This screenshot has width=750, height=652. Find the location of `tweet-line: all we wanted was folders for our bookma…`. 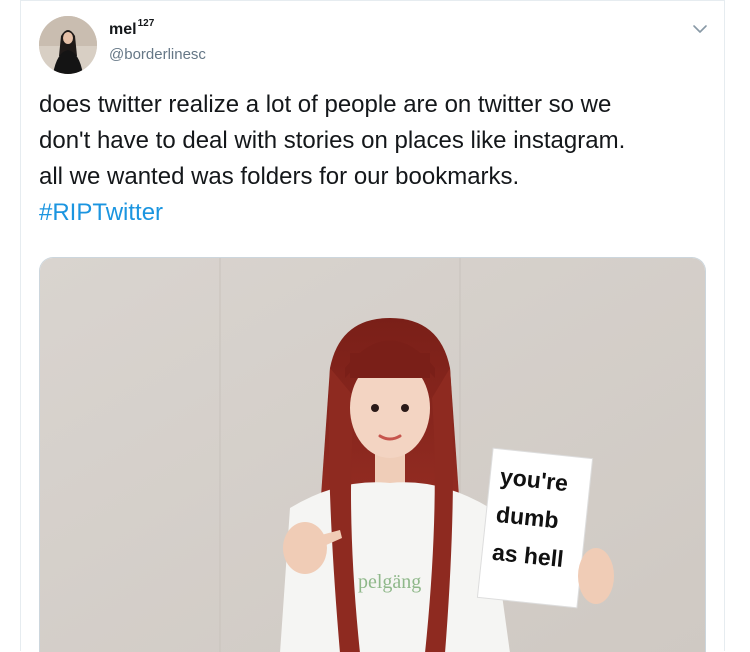

tweet-line: all we wanted was folders for our bookma… is located at coordinates (279, 176).